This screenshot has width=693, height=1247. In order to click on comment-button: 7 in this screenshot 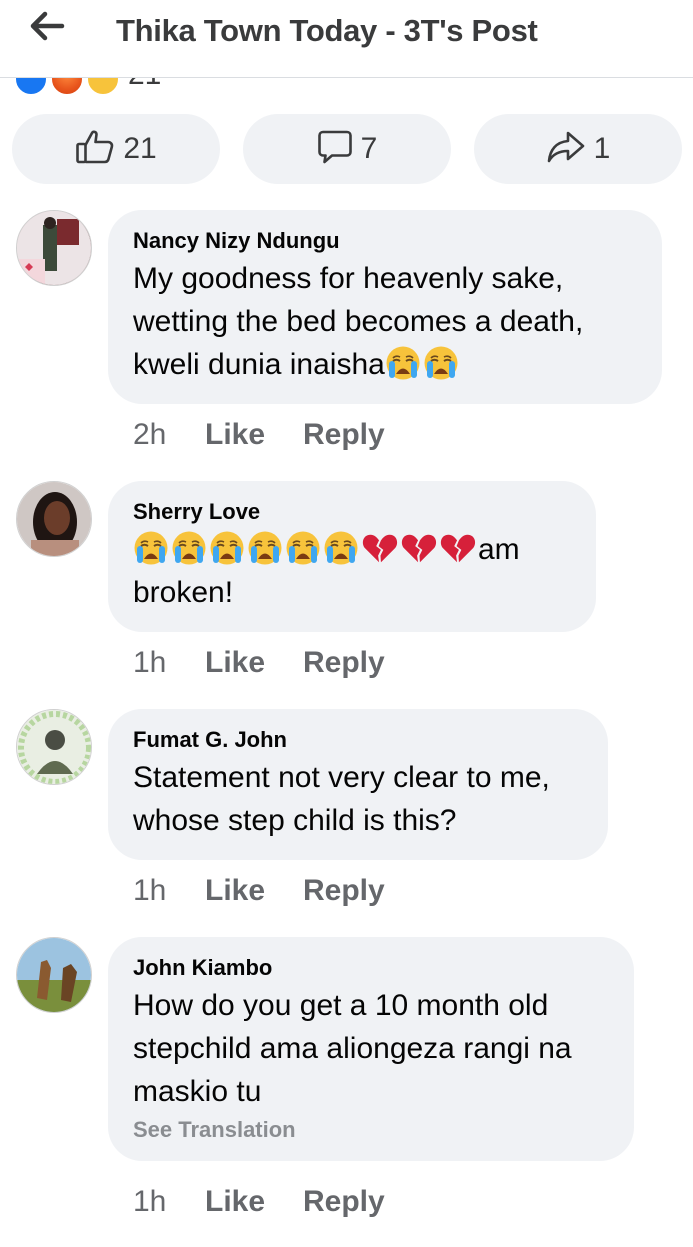, I will do `click(347, 149)`.